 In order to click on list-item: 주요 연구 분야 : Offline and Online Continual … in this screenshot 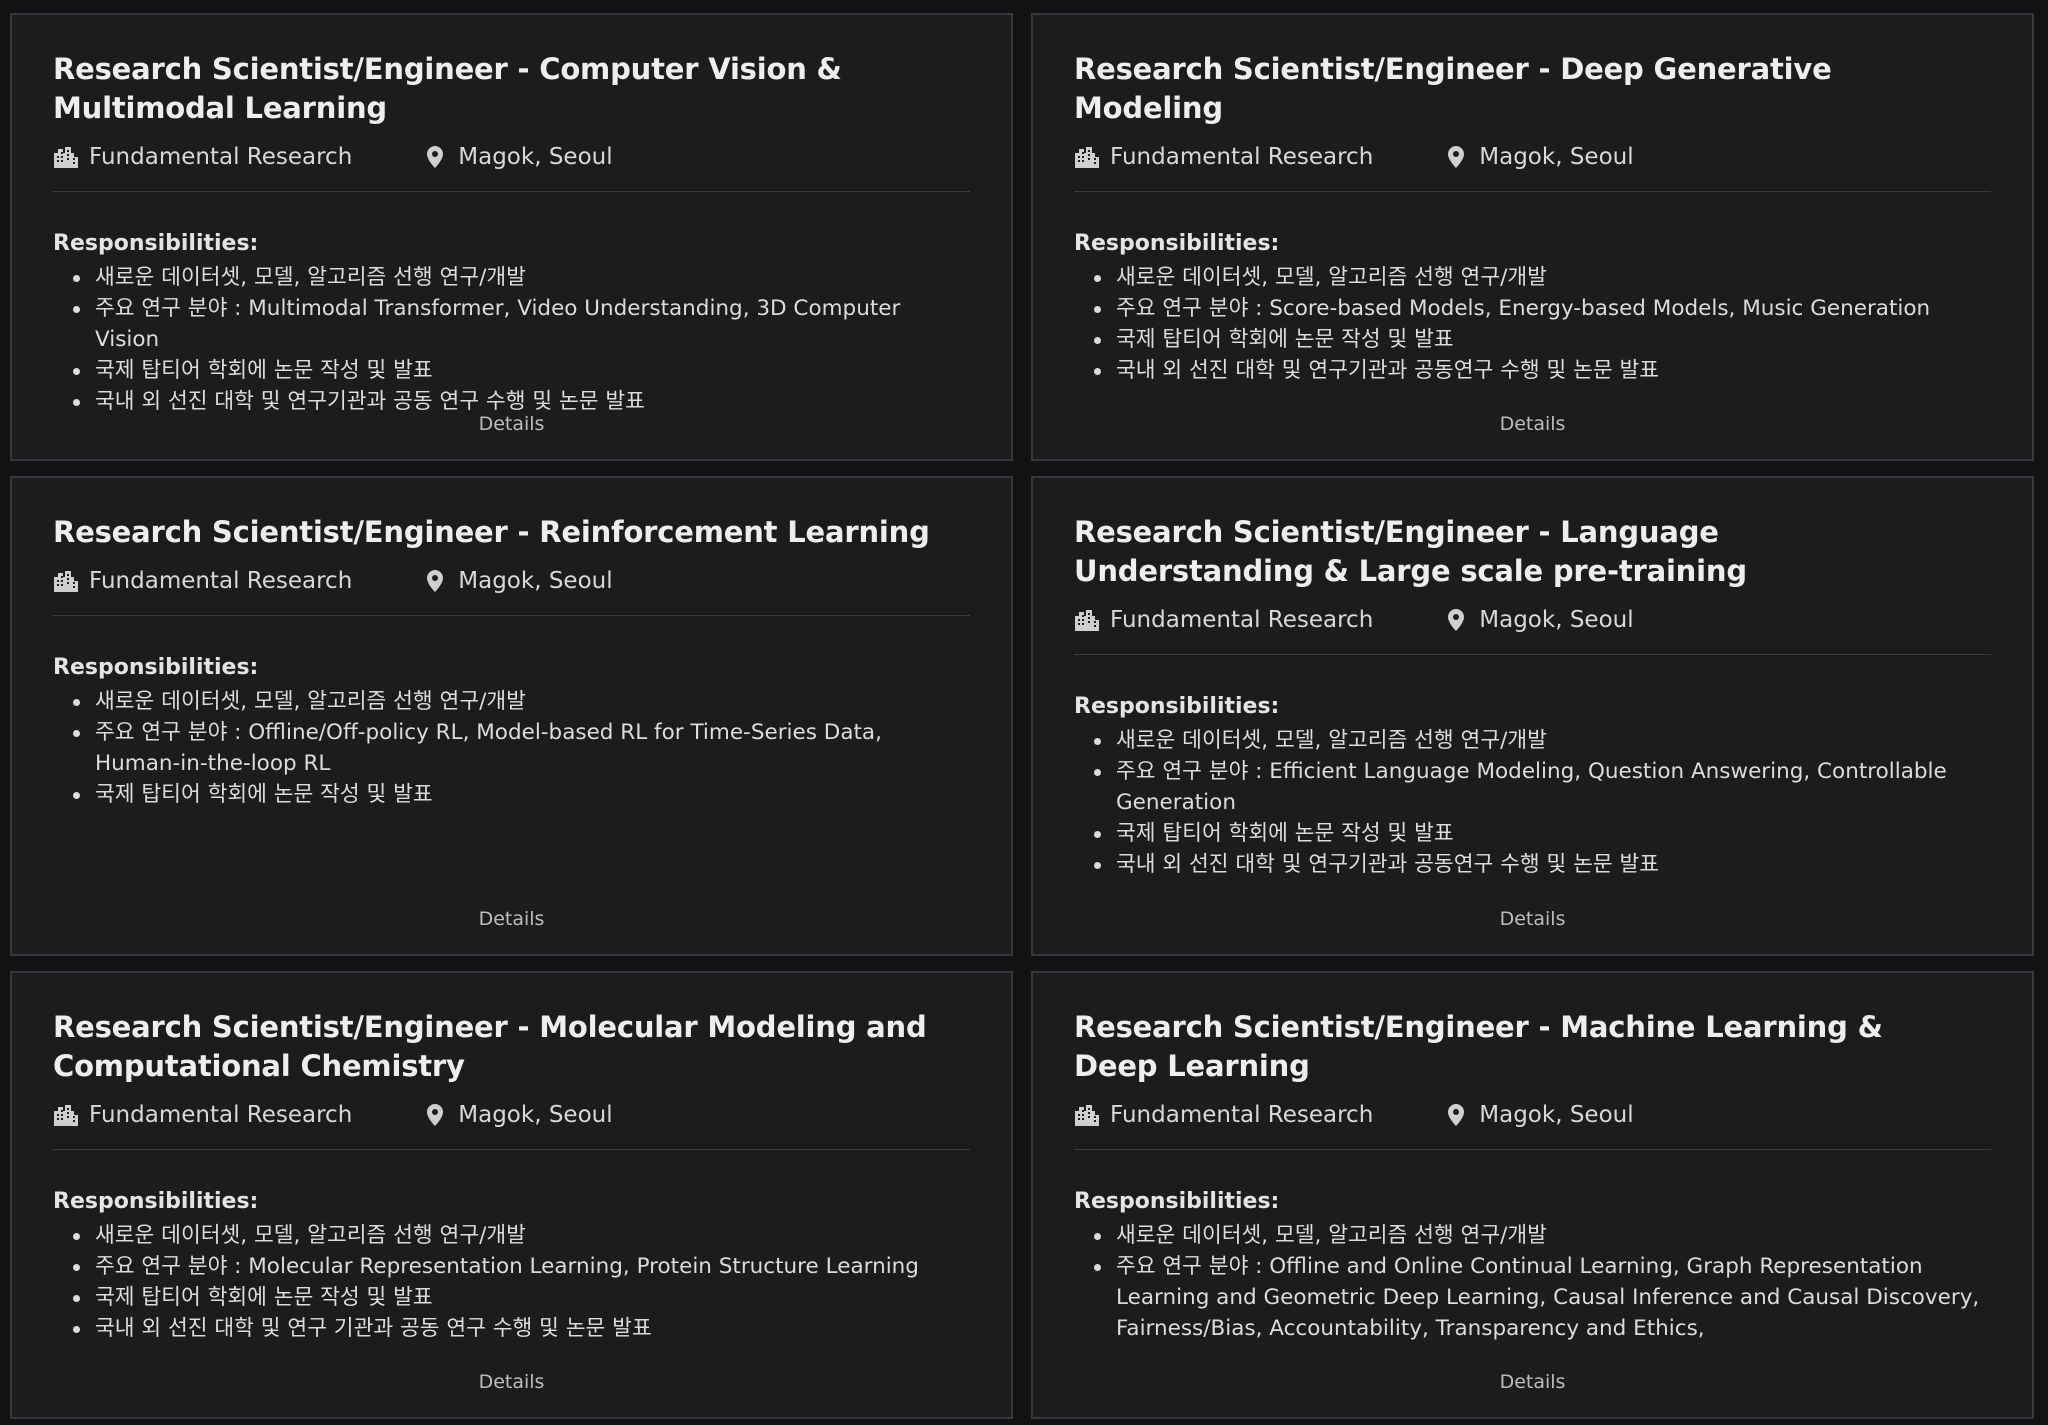, I will do `click(1532, 1297)`.